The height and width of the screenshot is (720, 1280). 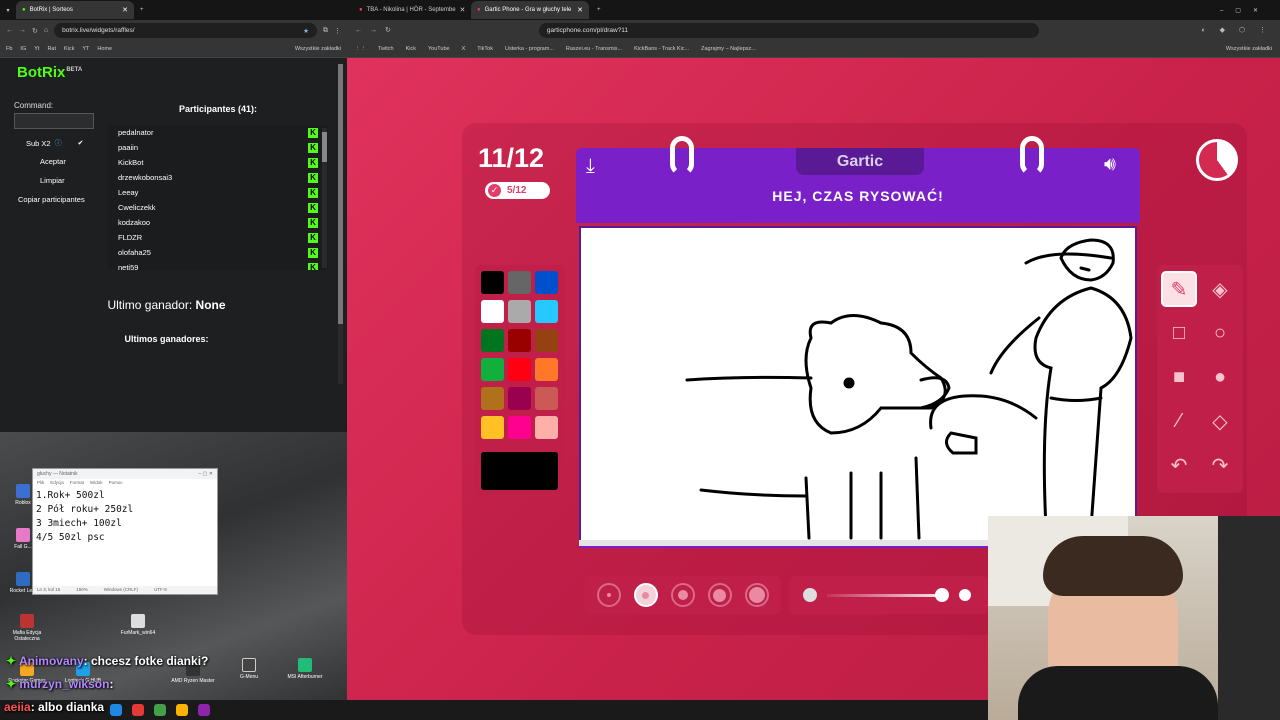 What do you see at coordinates (27, 628) in the screenshot?
I see `desktop-icon-mafia: Mafia Edycja Ostateczna` at bounding box center [27, 628].